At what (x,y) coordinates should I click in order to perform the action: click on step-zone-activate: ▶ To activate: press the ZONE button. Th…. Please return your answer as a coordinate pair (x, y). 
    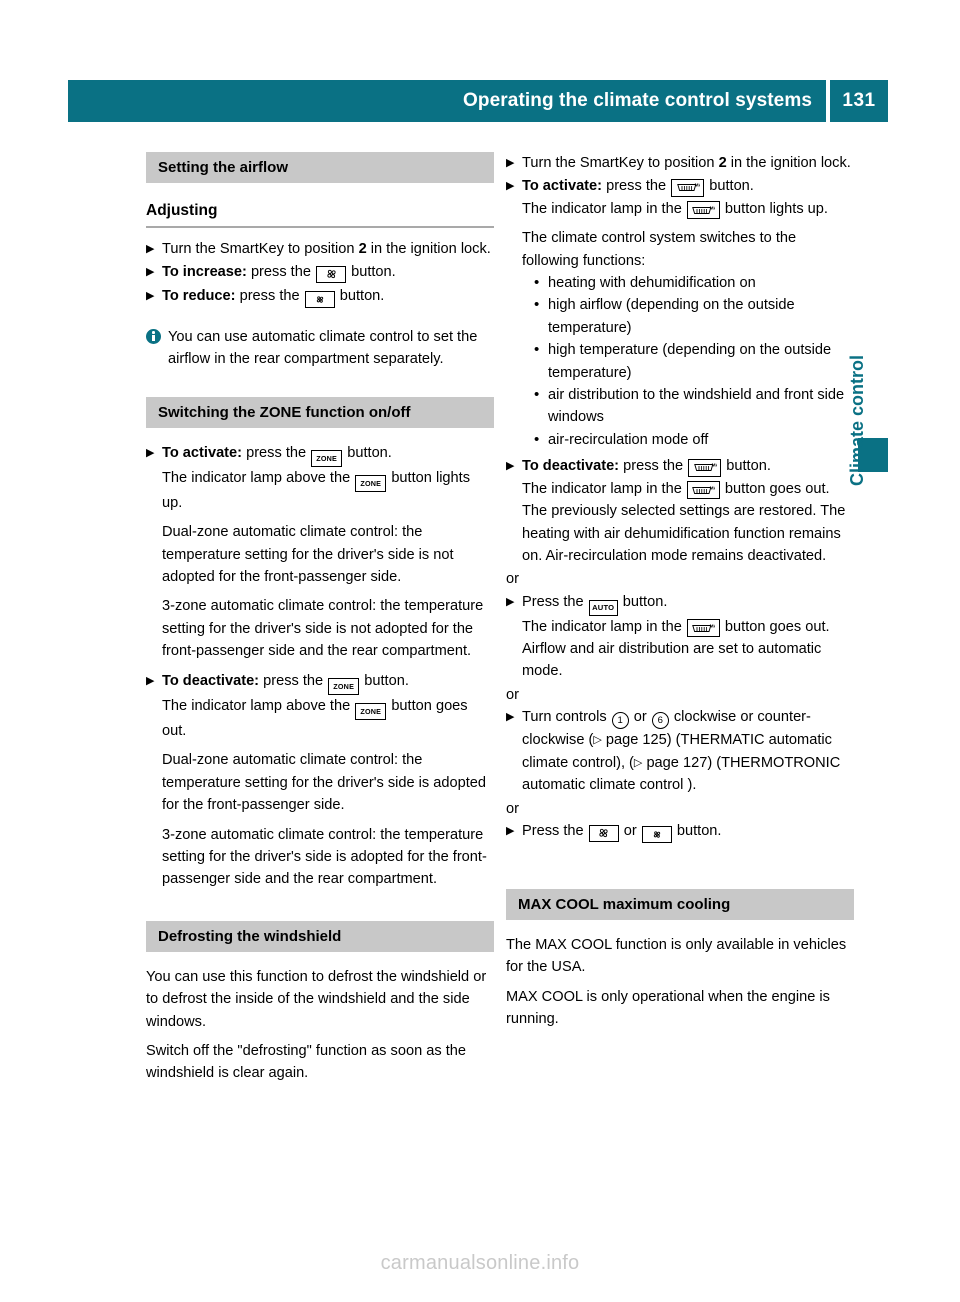
    Looking at the image, I should click on (320, 552).